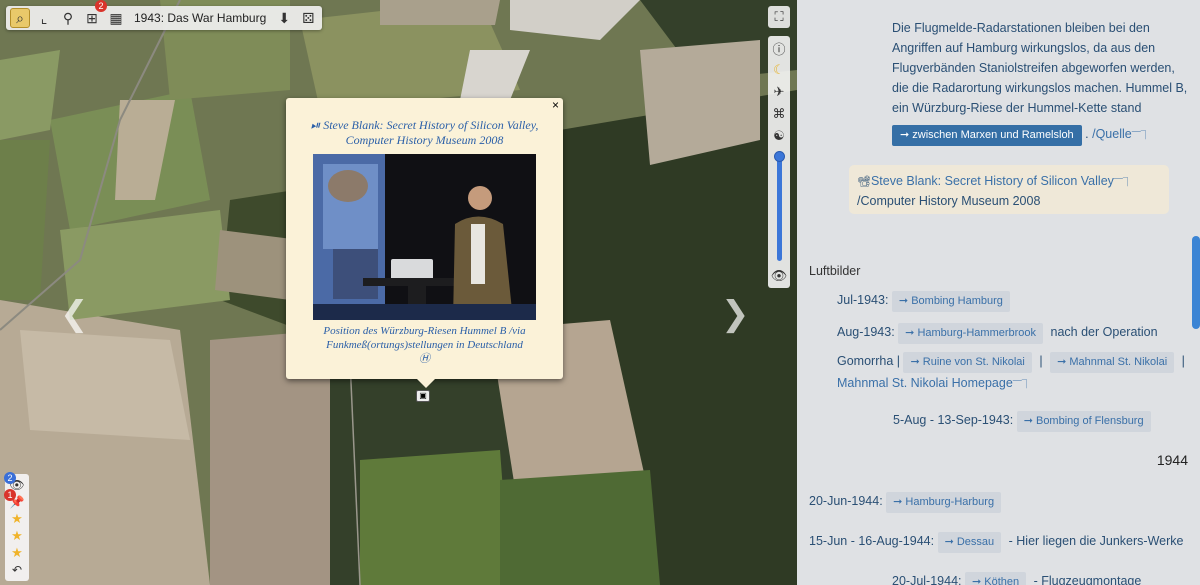 This screenshot has height=585, width=1200. I want to click on grid-button: ▦, so click(116, 18).